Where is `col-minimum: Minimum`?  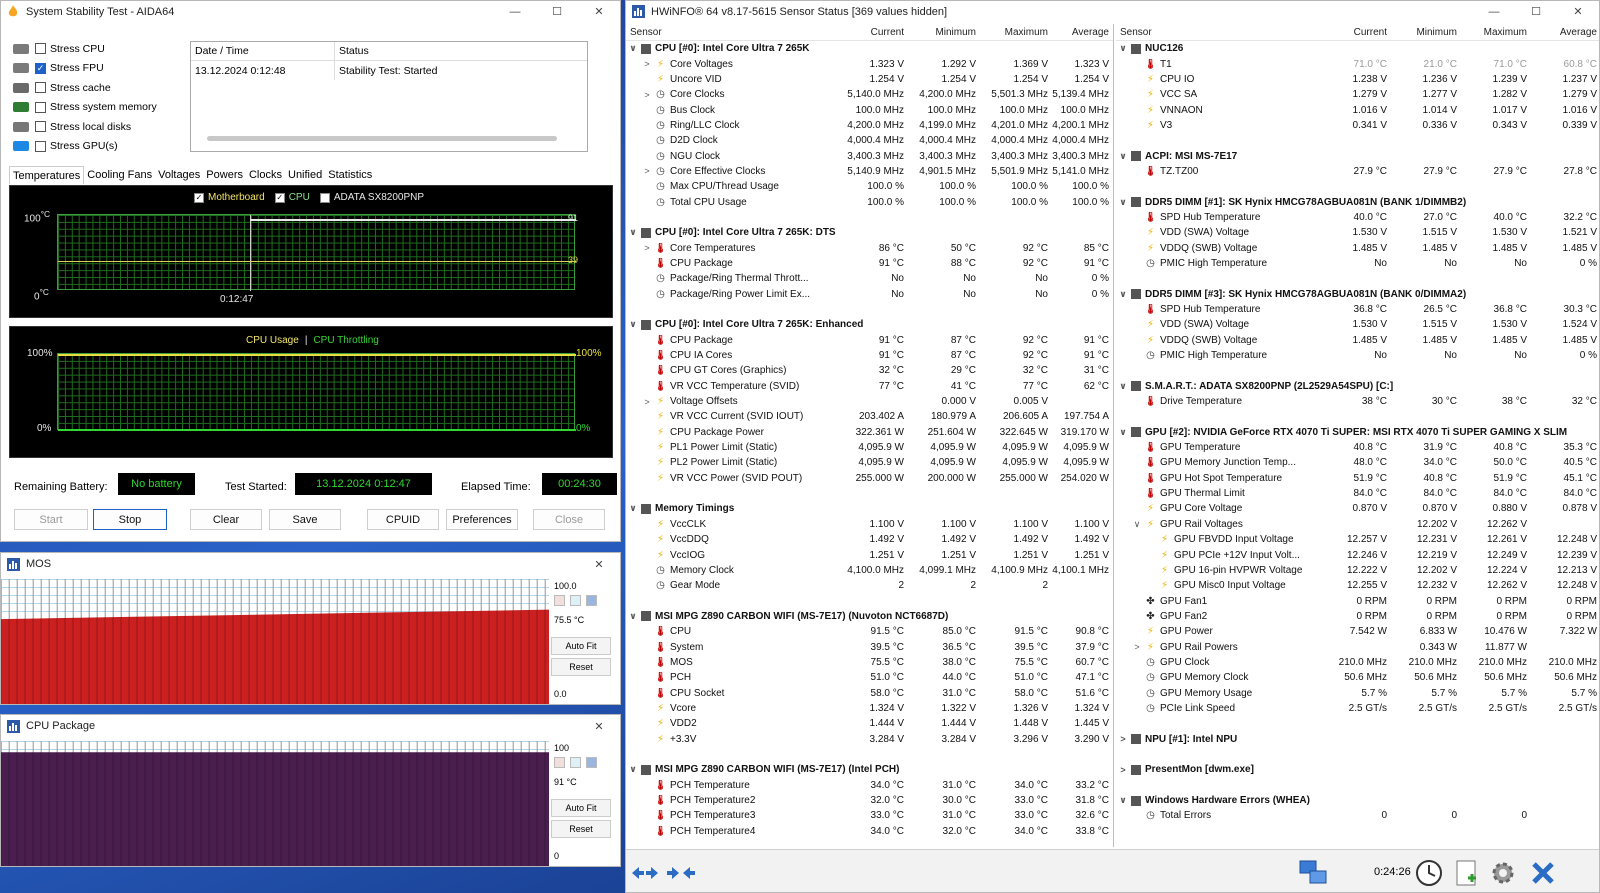
col-minimum: Minimum is located at coordinates (944, 32).